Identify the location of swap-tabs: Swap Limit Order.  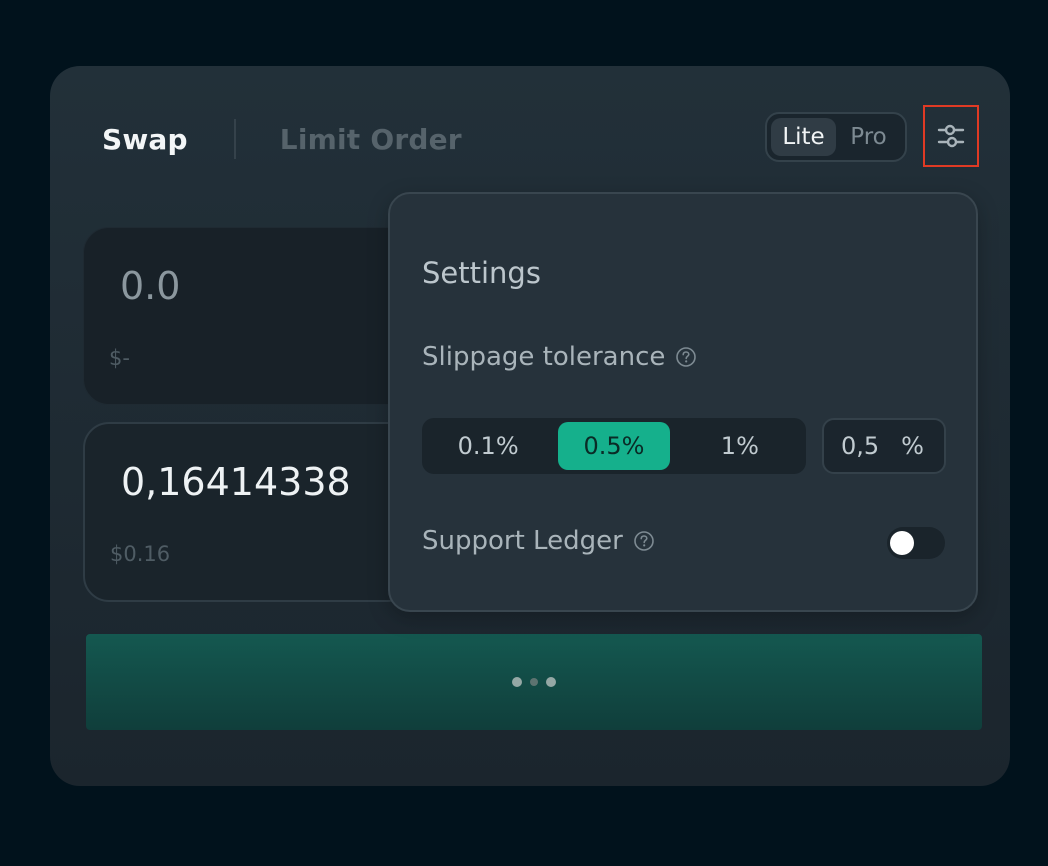
(282, 139).